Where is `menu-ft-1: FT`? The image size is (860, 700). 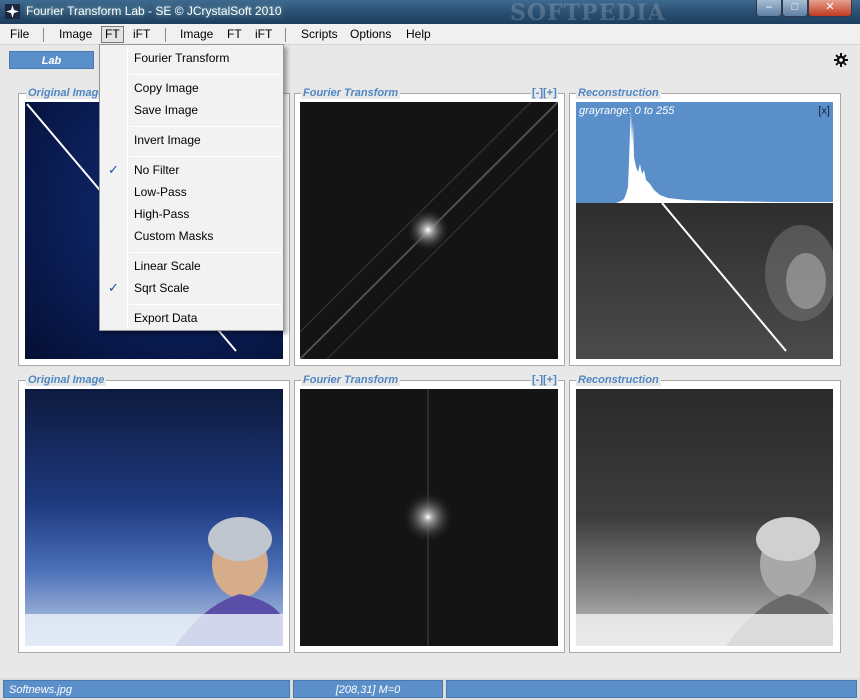
menu-ft-1: FT is located at coordinates (112, 34).